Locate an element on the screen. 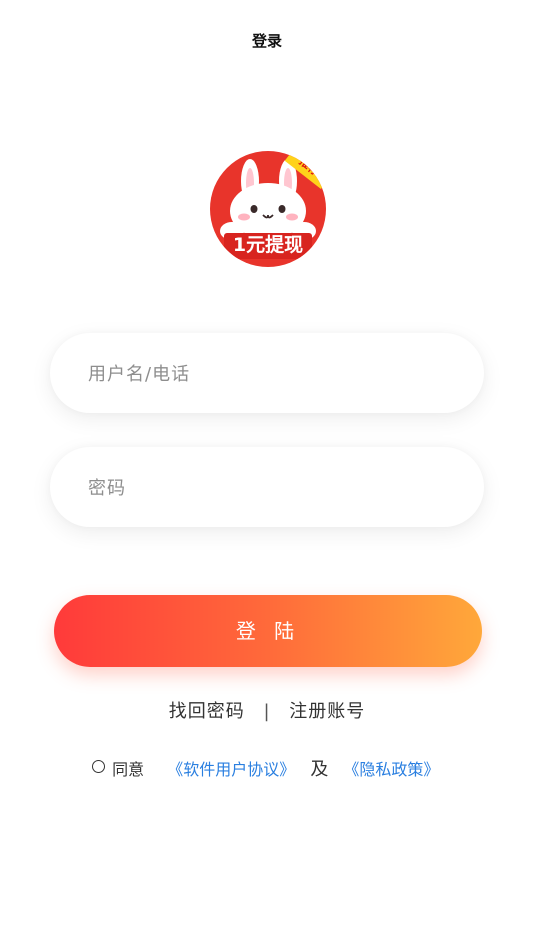 Image resolution: width=534 pixels, height=950 pixels. user-agreement-link: 《软件用户协议》 is located at coordinates (231, 769).